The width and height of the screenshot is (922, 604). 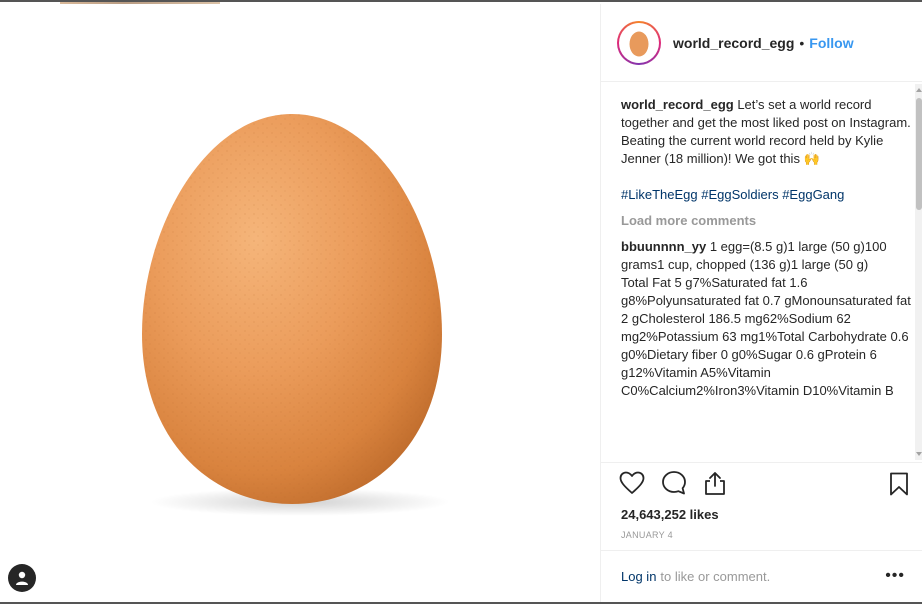 I want to click on more-options-icon: •••, so click(x=895, y=576).